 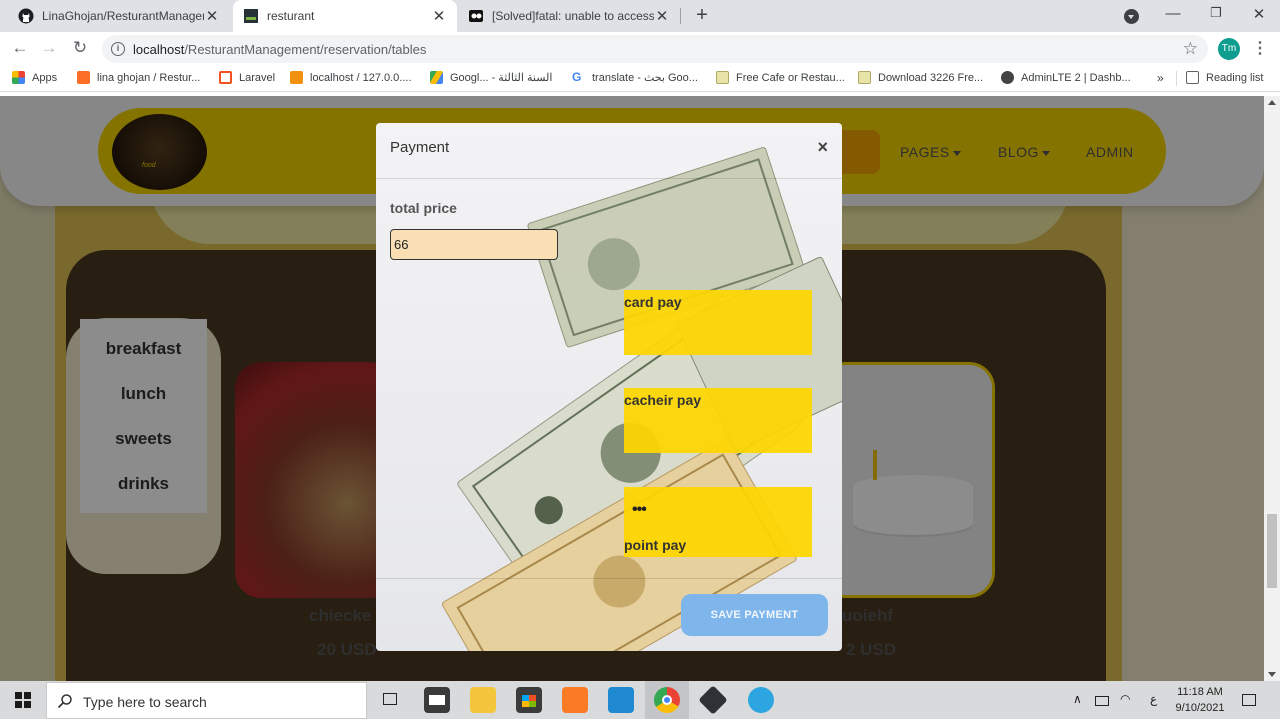 I want to click on url-host: localhost, so click(x=159, y=49).